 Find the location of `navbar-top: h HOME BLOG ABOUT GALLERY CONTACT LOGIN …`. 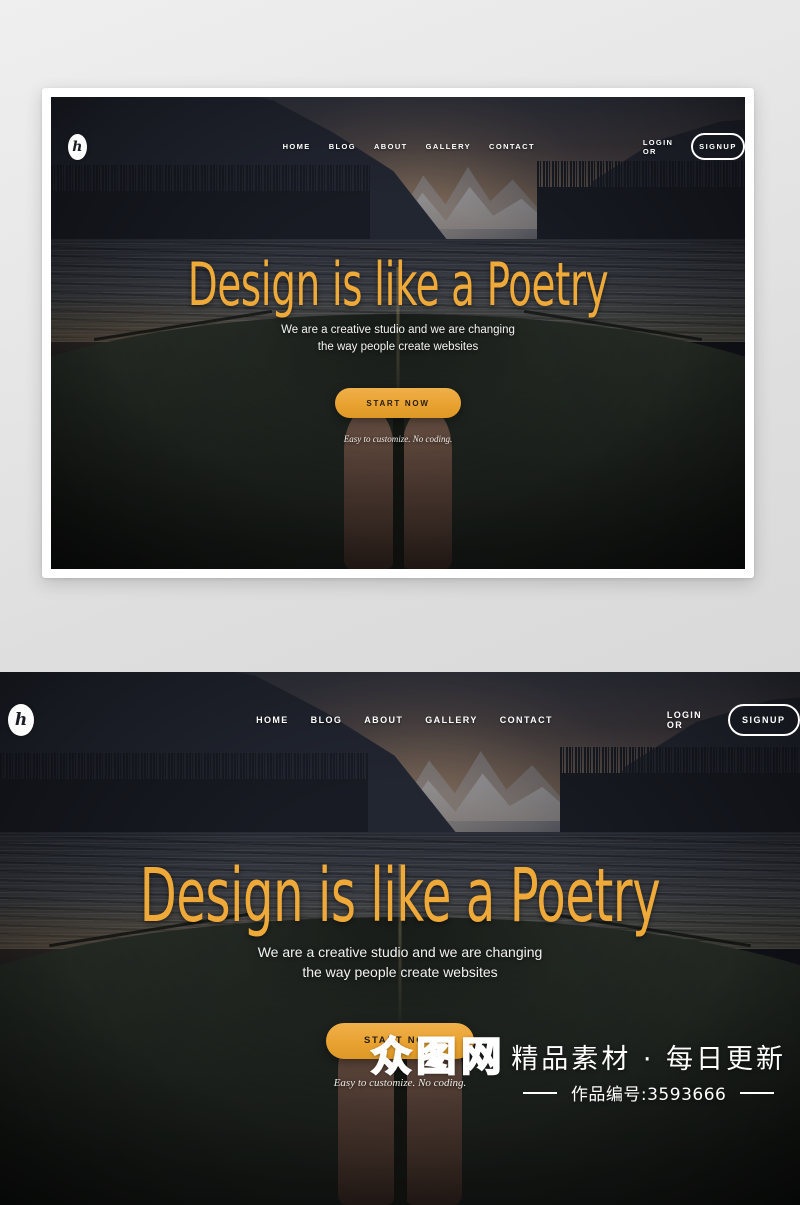

navbar-top: h HOME BLOG ABOUT GALLERY CONTACT LOGIN … is located at coordinates (398, 146).